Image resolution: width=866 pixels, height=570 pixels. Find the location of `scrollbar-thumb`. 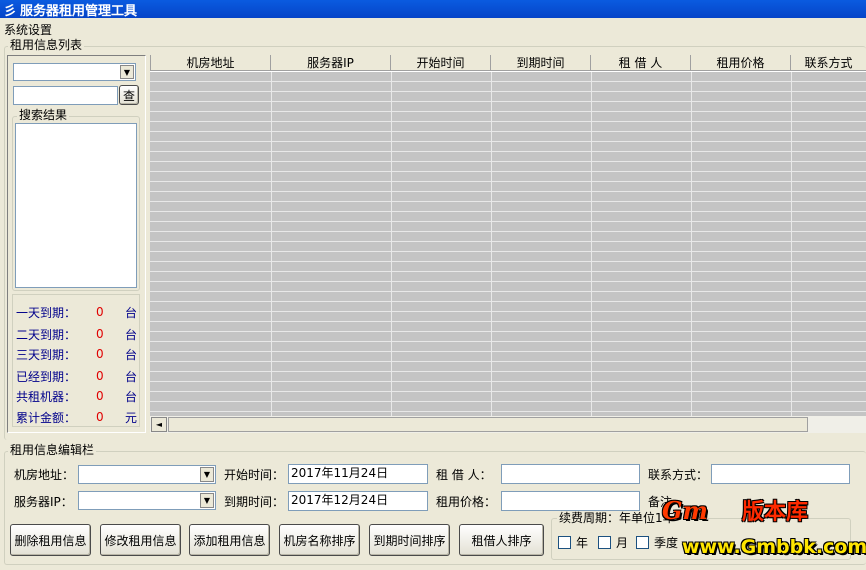

scrollbar-thumb is located at coordinates (488, 424).